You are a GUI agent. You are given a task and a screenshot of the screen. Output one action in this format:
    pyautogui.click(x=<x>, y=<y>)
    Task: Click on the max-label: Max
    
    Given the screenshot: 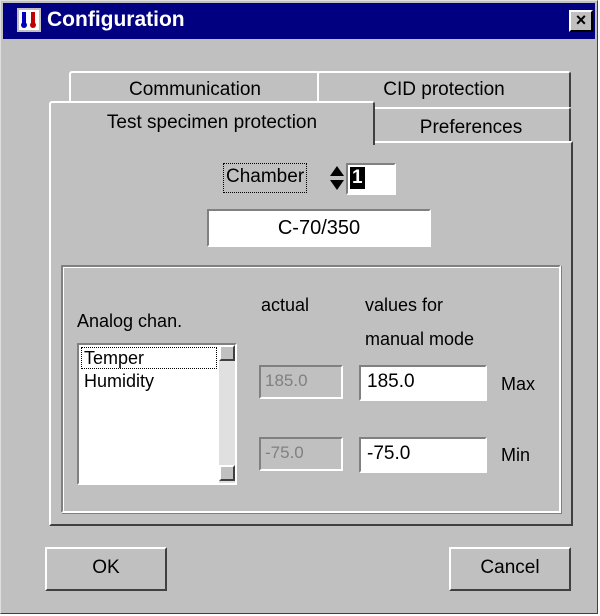 What is the action you would take?
    pyautogui.click(x=518, y=384)
    